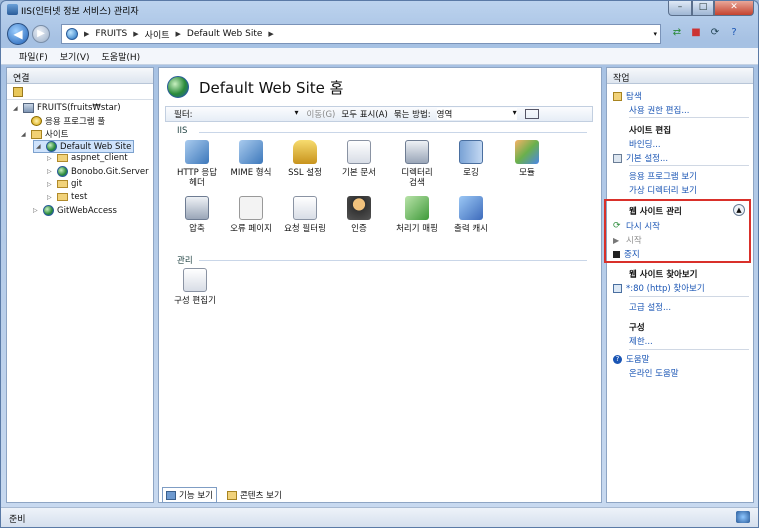 This screenshot has height=528, width=759. I want to click on feature-handler-mappings: 처리기 매핑, so click(417, 215).